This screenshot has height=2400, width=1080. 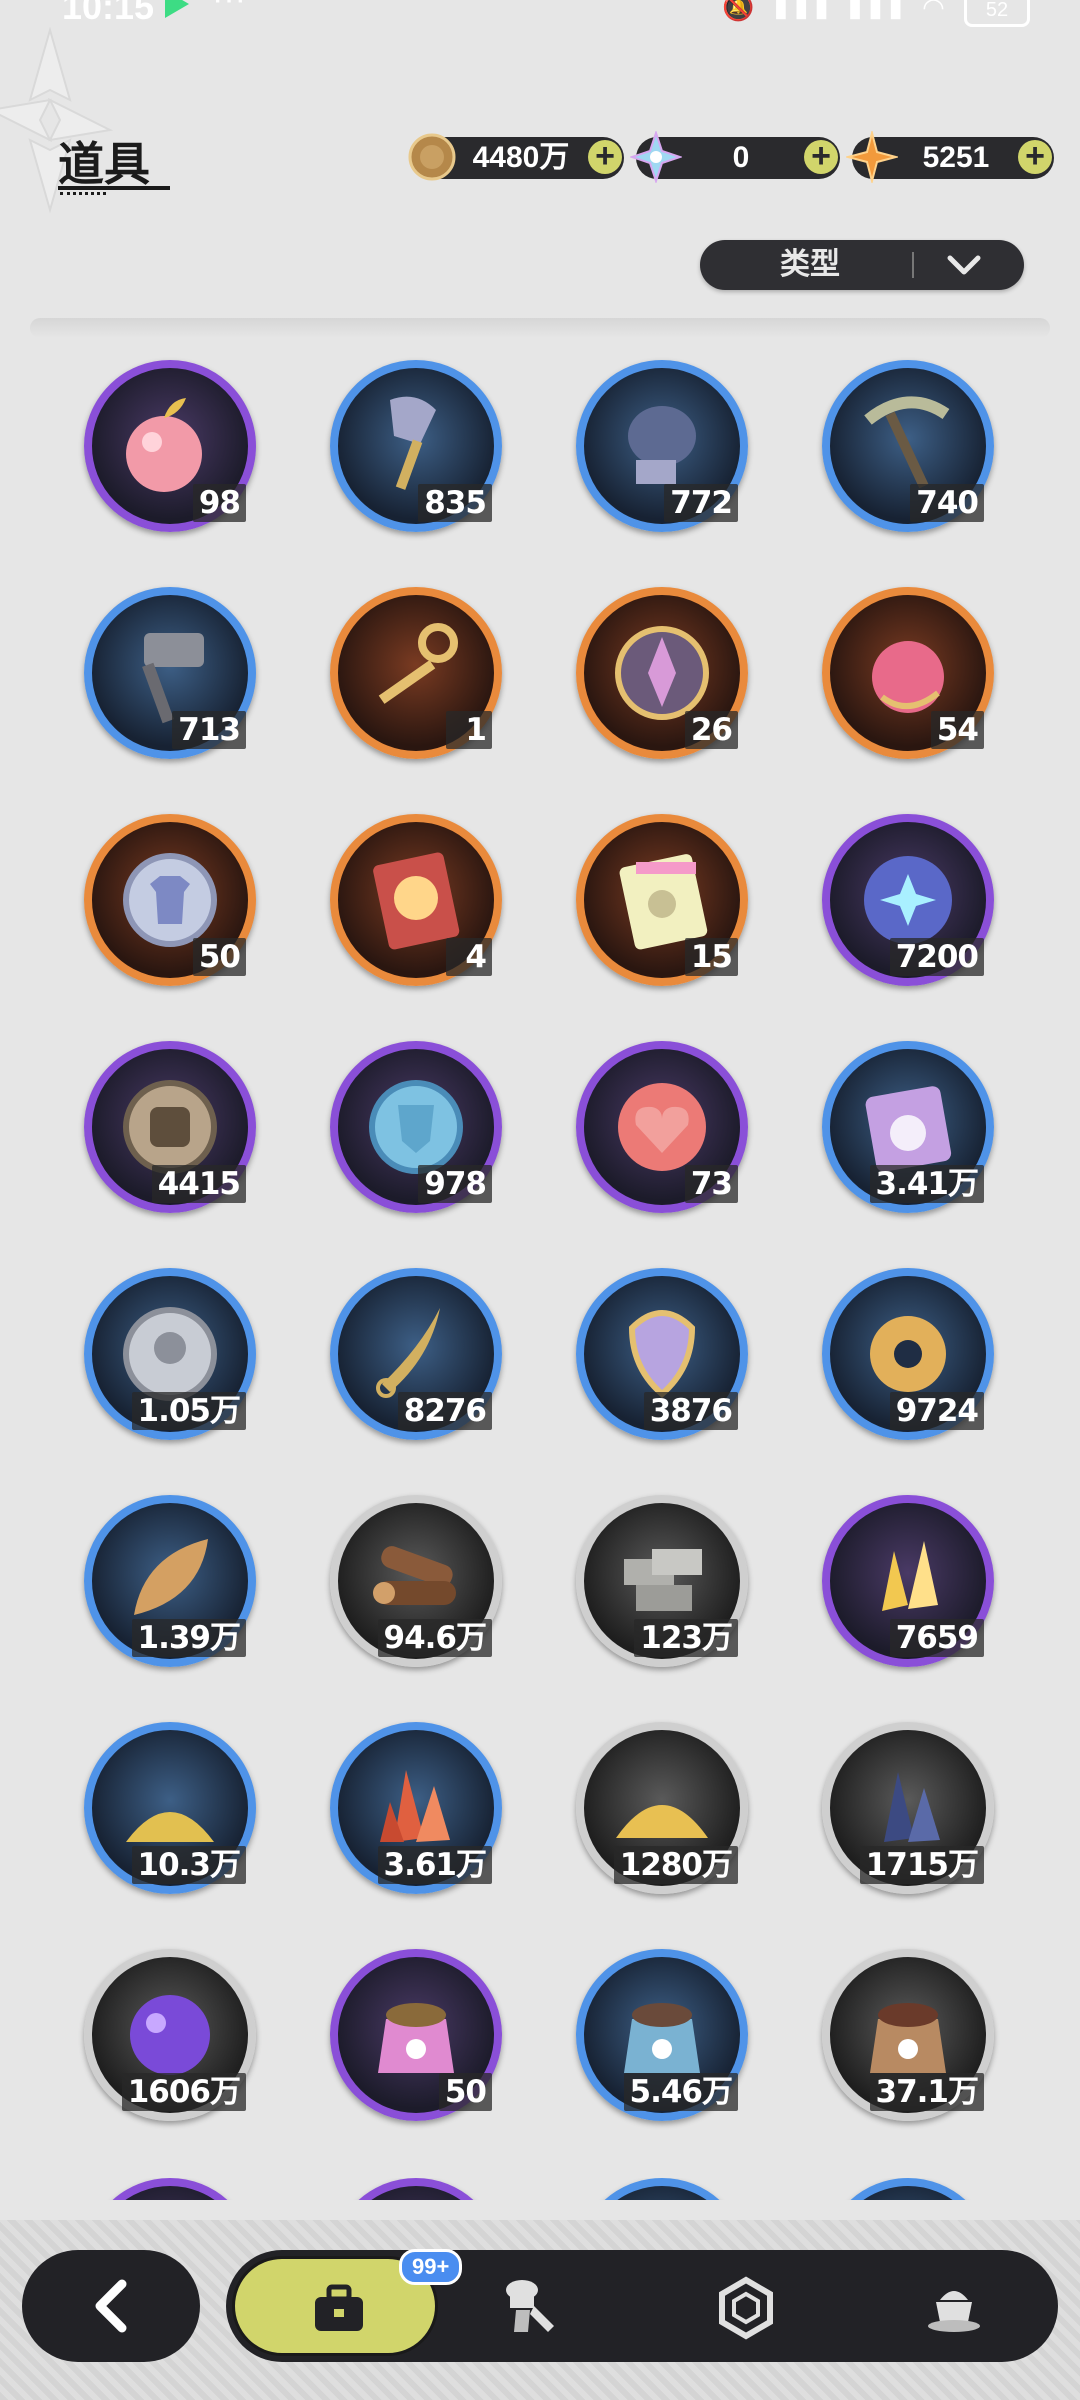 I want to click on item-slot: 3876, so click(x=662, y=1354).